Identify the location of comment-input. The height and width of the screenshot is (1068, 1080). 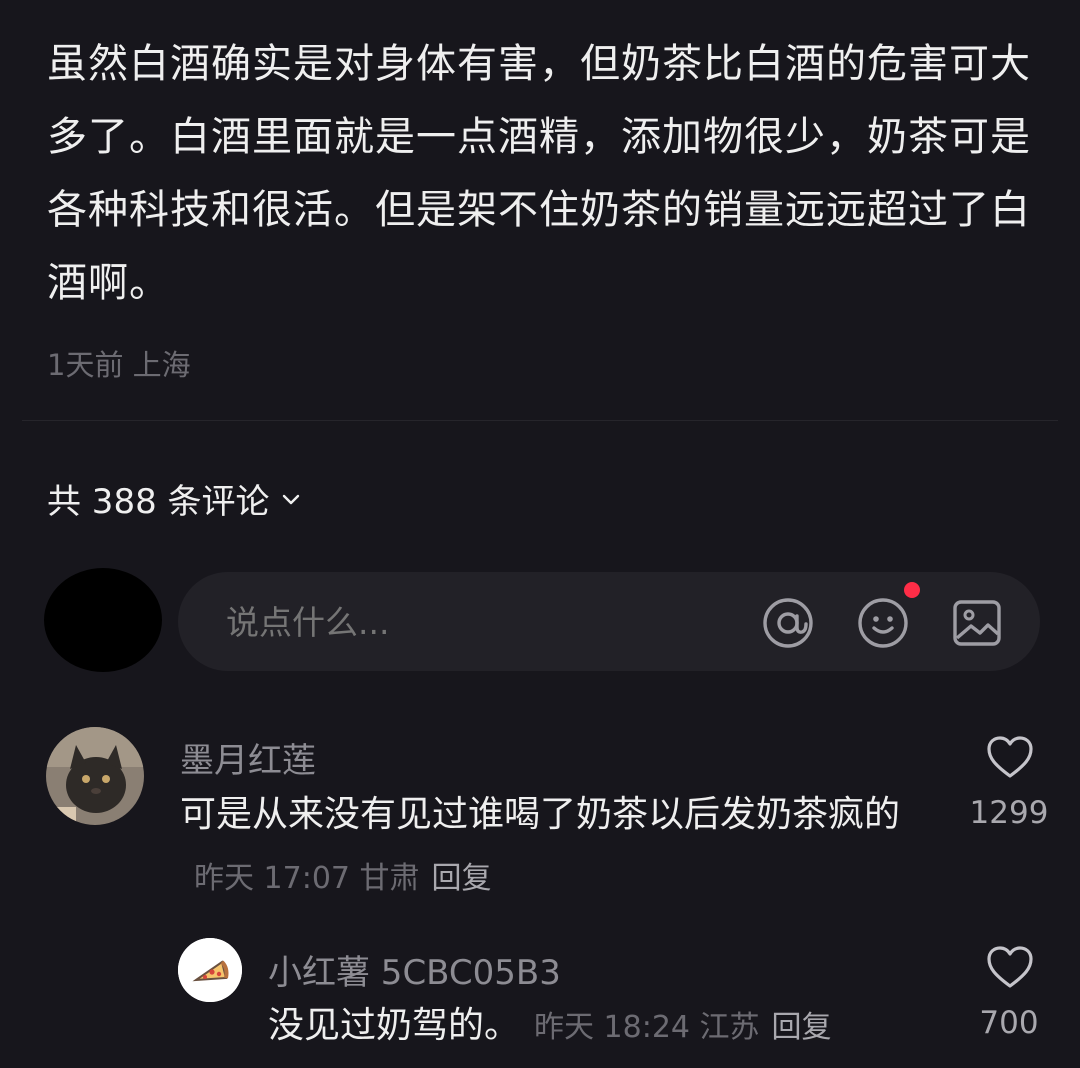
(466, 622).